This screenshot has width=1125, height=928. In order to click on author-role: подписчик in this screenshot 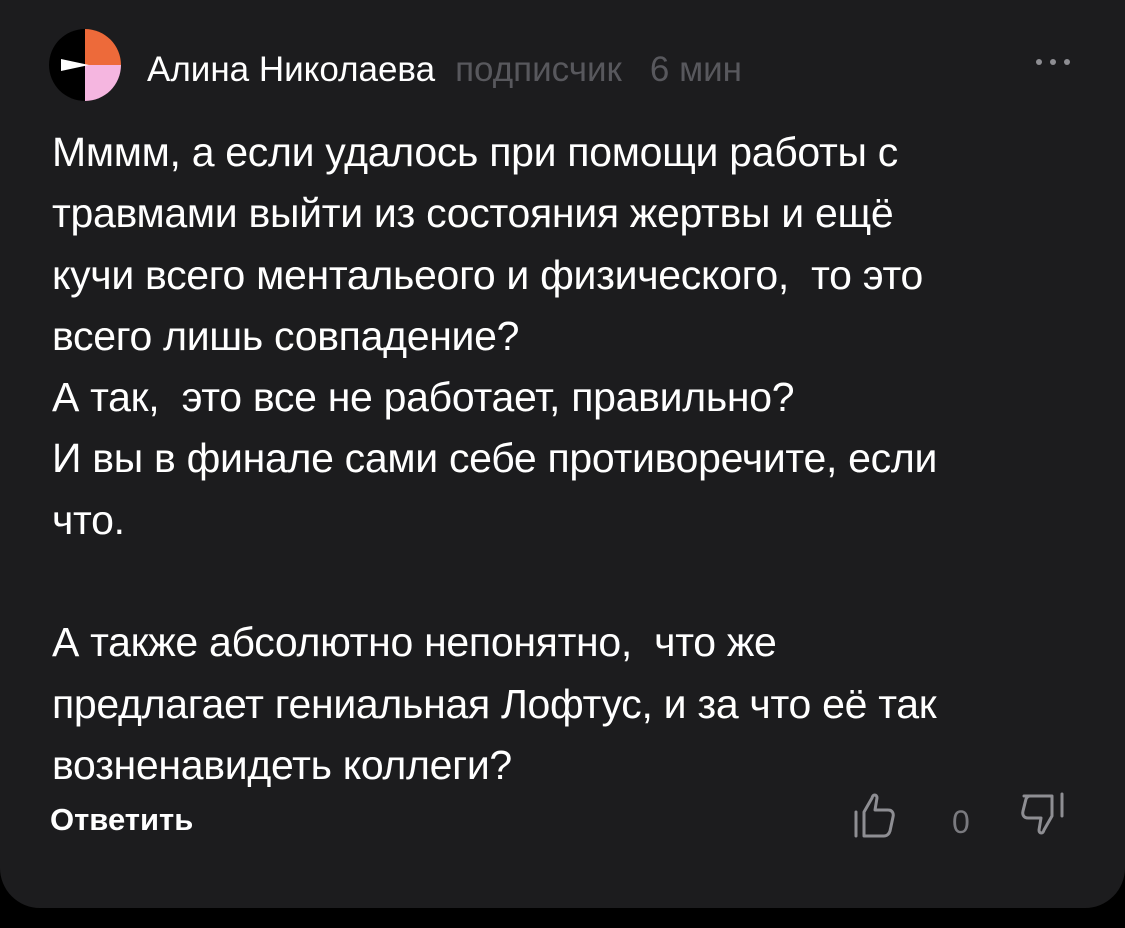, I will do `click(538, 69)`.